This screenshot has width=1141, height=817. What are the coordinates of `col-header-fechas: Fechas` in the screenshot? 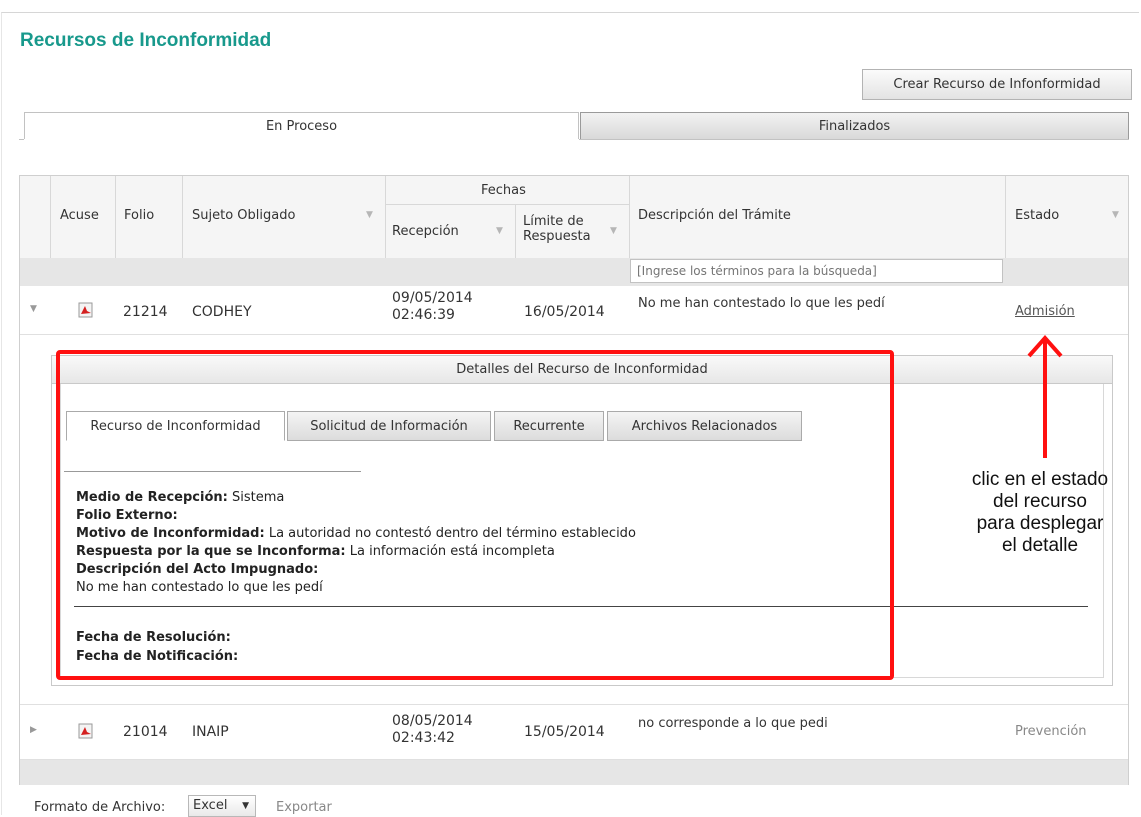 It's located at (503, 190).